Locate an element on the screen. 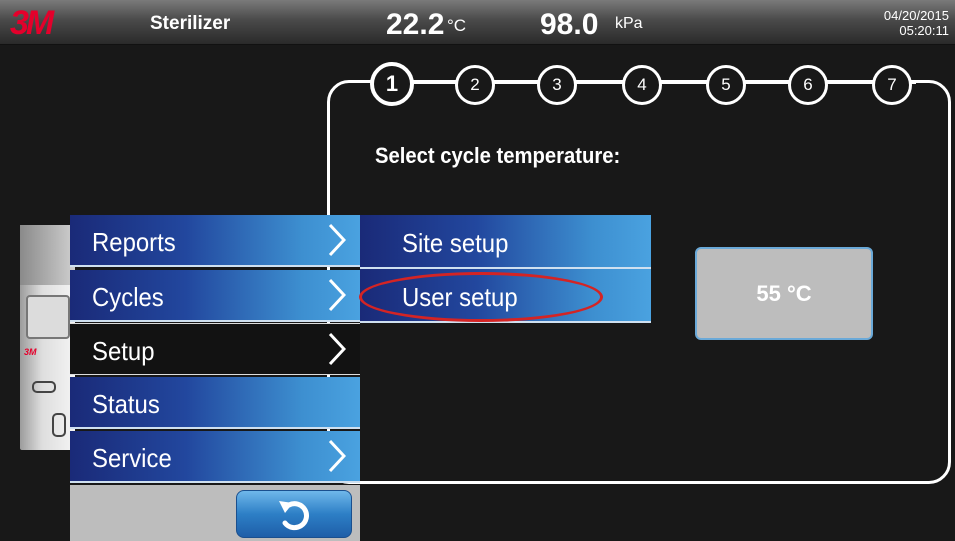 This screenshot has height=541, width=955. device-slot is located at coordinates (44, 387).